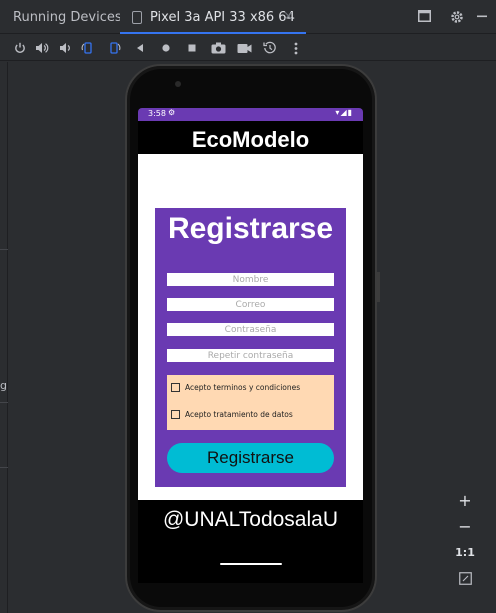 This screenshot has width=496, height=613. What do you see at coordinates (465, 578) in the screenshot?
I see `zoom-fit-icon` at bounding box center [465, 578].